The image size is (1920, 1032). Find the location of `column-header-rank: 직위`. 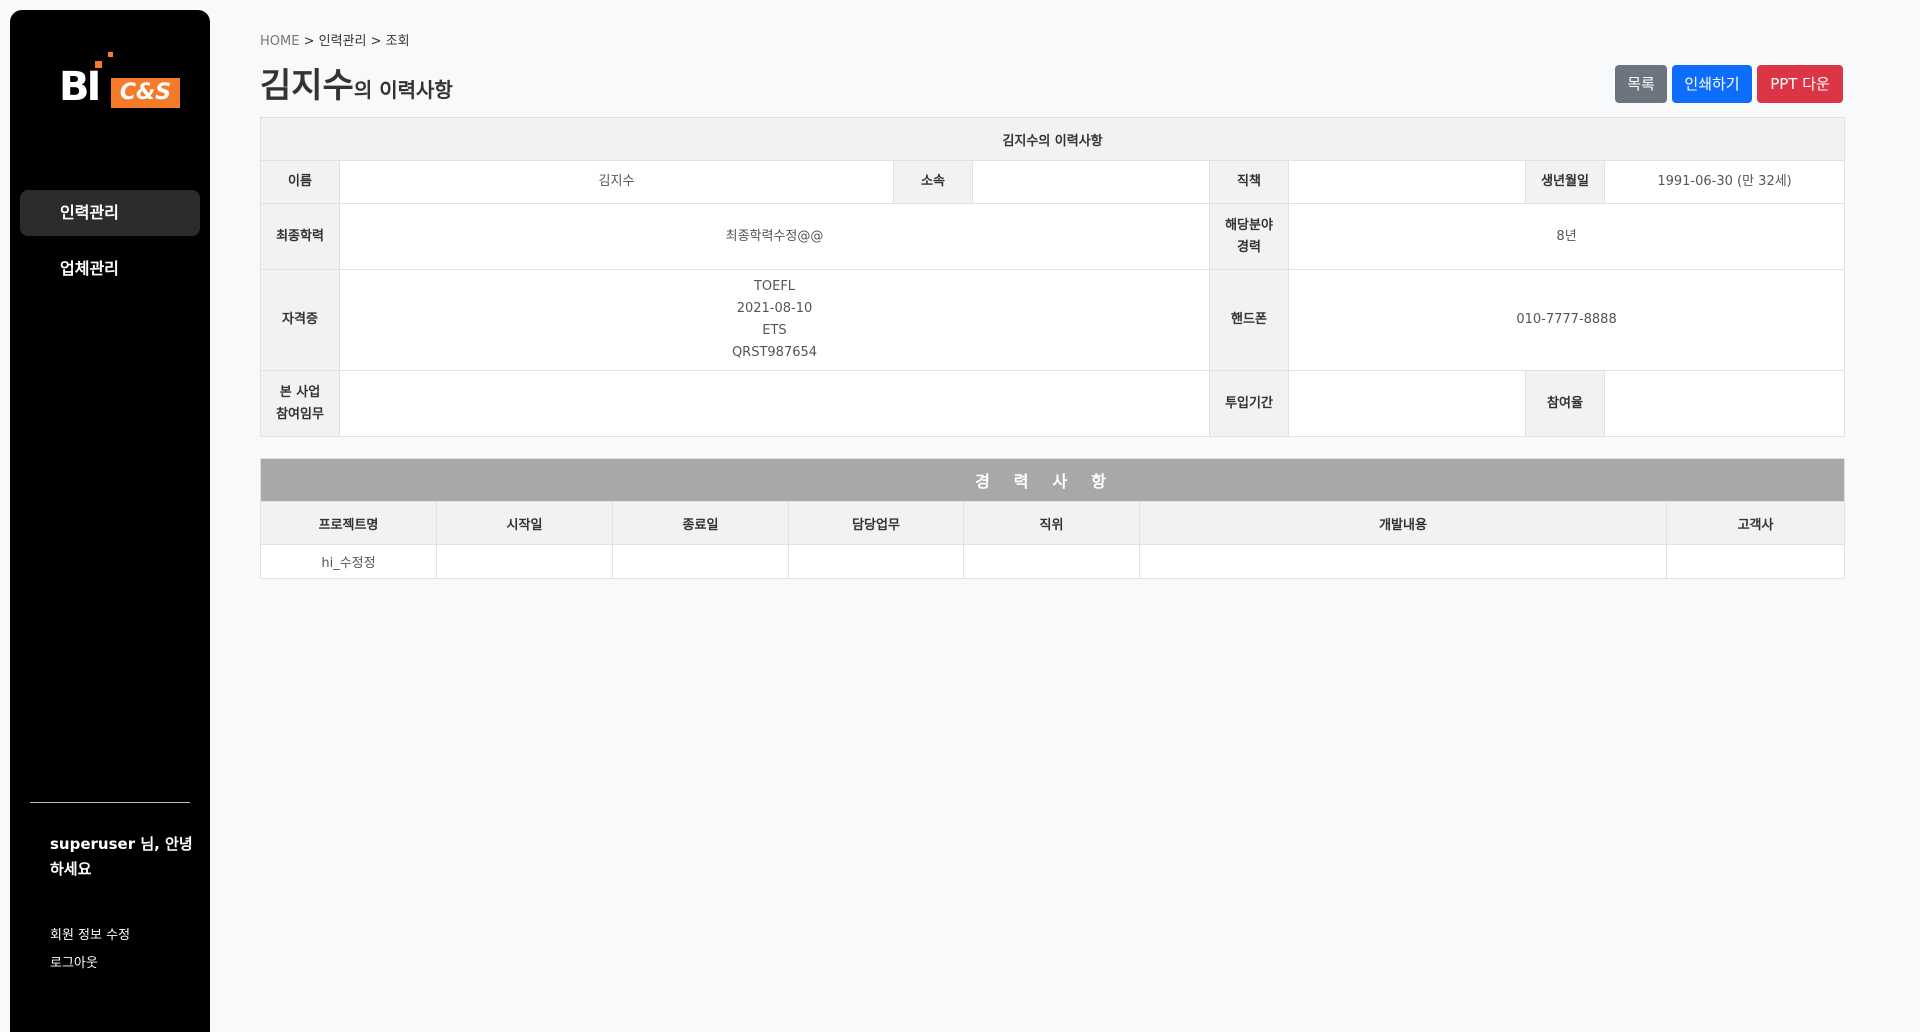

column-header-rank: 직위 is located at coordinates (1051, 523).